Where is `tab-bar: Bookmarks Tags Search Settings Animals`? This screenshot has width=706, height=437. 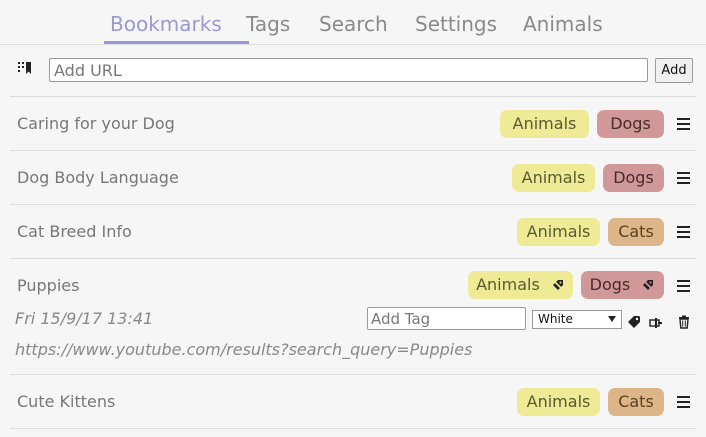 tab-bar: Bookmarks Tags Search Settings Animals is located at coordinates (353, 22).